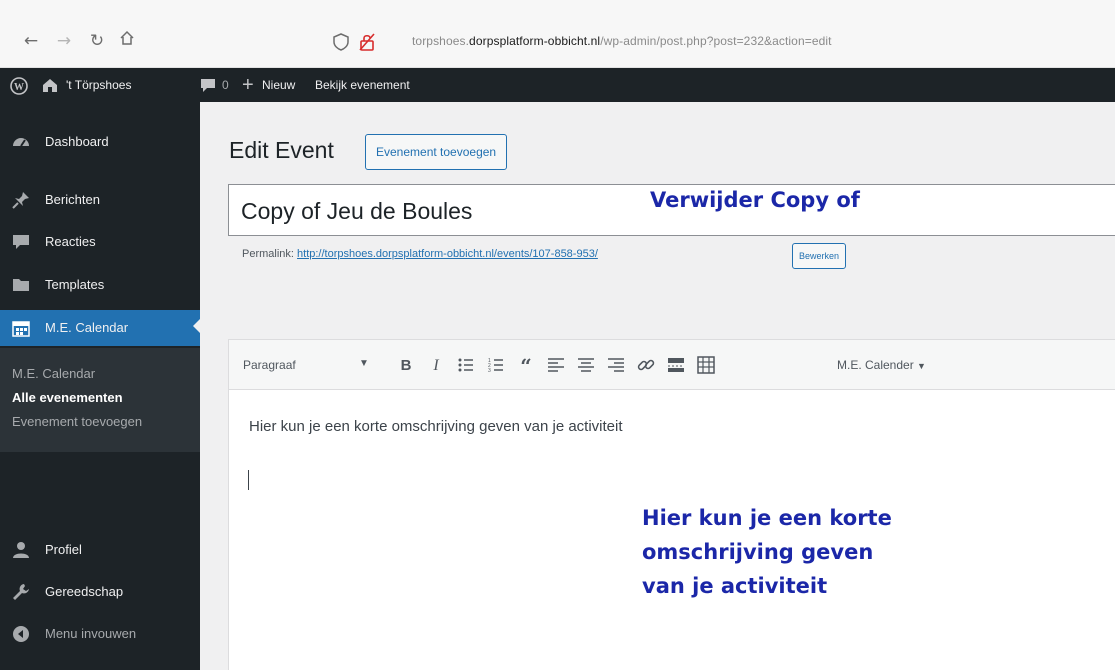  I want to click on sidebar-item-label: M.E. Calendar, so click(87, 327).